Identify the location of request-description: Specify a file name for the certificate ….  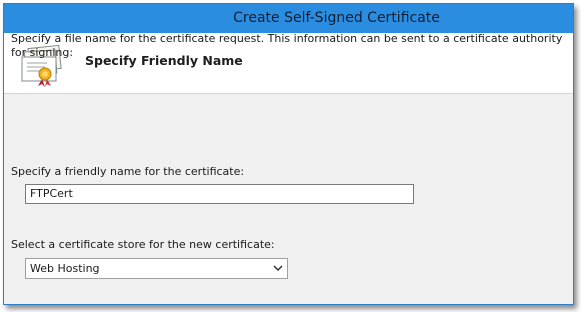
(287, 45).